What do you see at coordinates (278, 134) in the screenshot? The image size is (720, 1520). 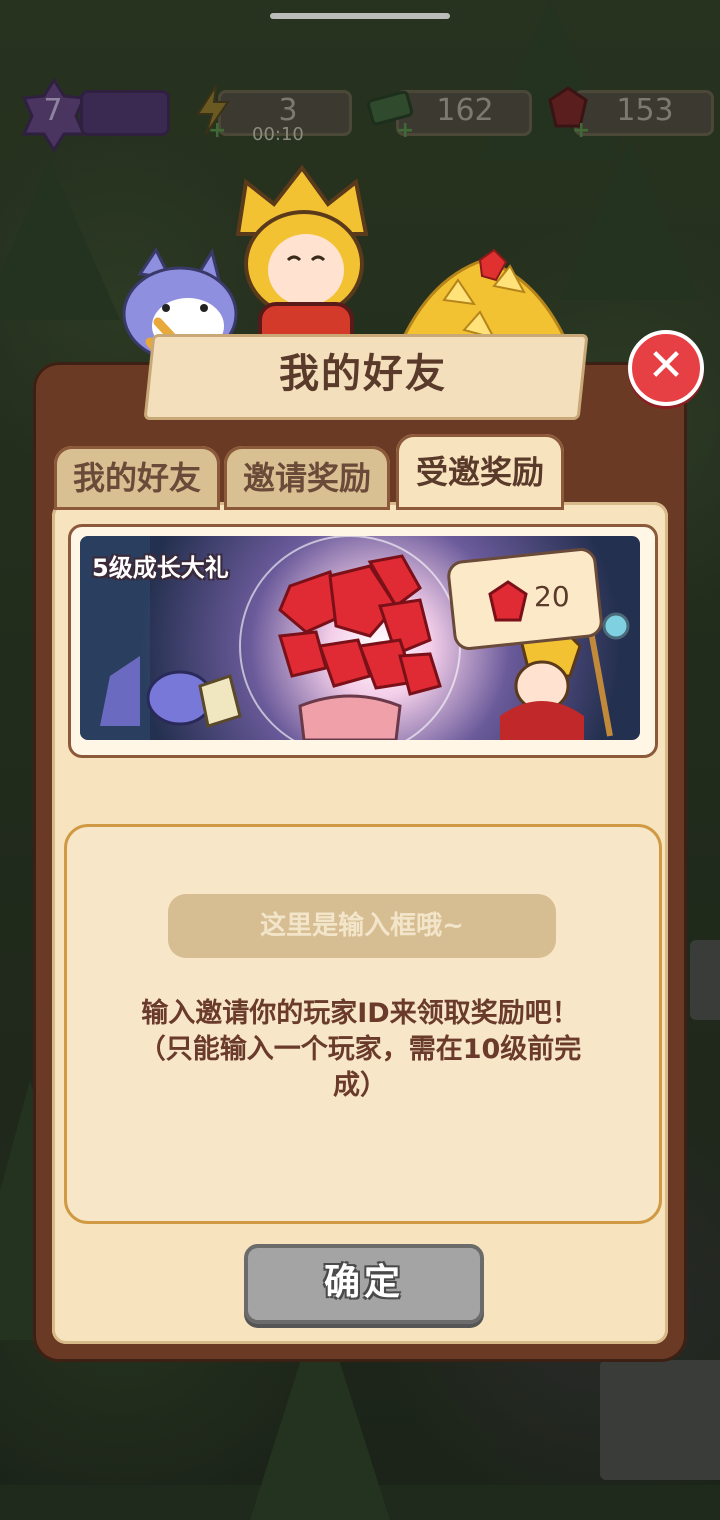 I see `energy-timer: 00:10` at bounding box center [278, 134].